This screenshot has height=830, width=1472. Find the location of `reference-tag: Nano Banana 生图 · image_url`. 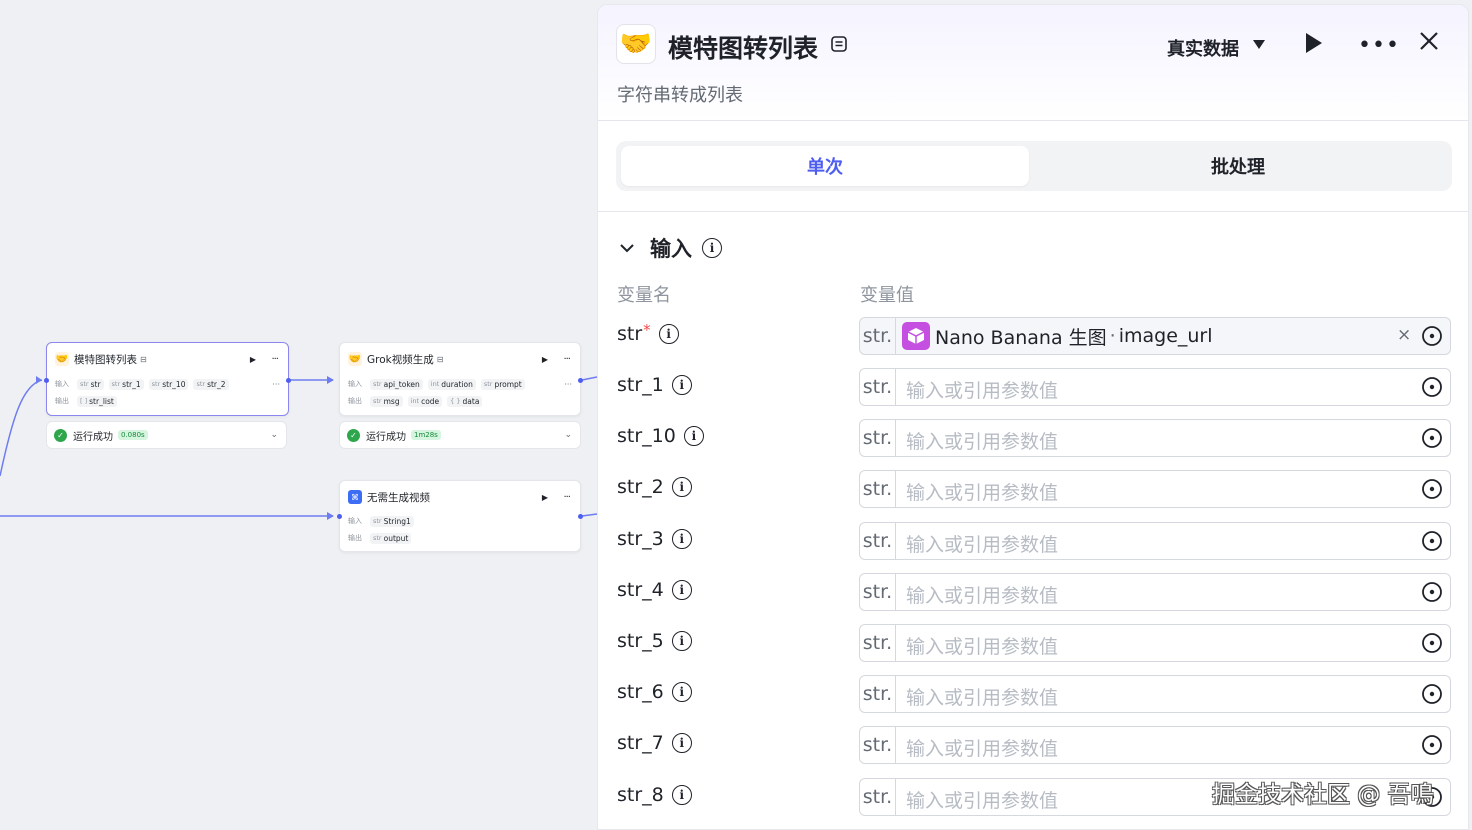

reference-tag: Nano Banana 生图 · image_url is located at coordinates (1057, 336).